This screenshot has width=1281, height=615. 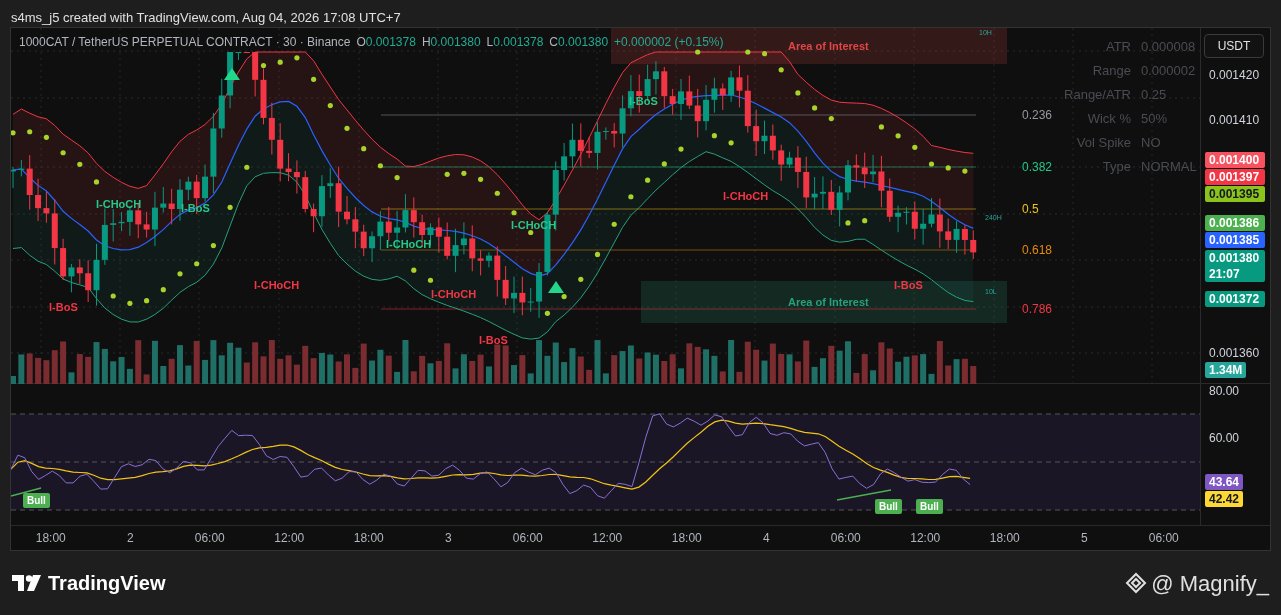 What do you see at coordinates (1037, 115) in the screenshot?
I see `fib-level-label: 0.236` at bounding box center [1037, 115].